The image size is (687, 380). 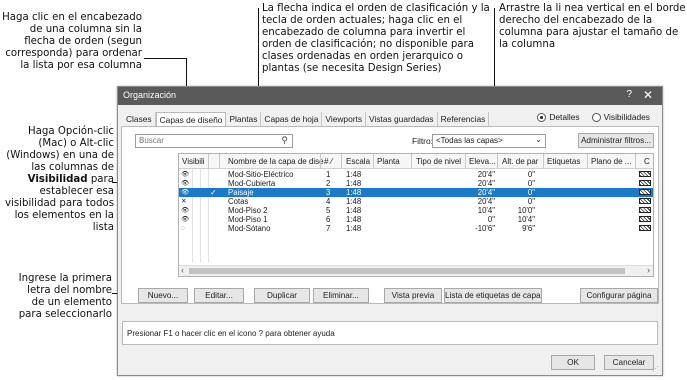 What do you see at coordinates (182, 270) in the screenshot?
I see `scroll-left-icon: ‹` at bounding box center [182, 270].